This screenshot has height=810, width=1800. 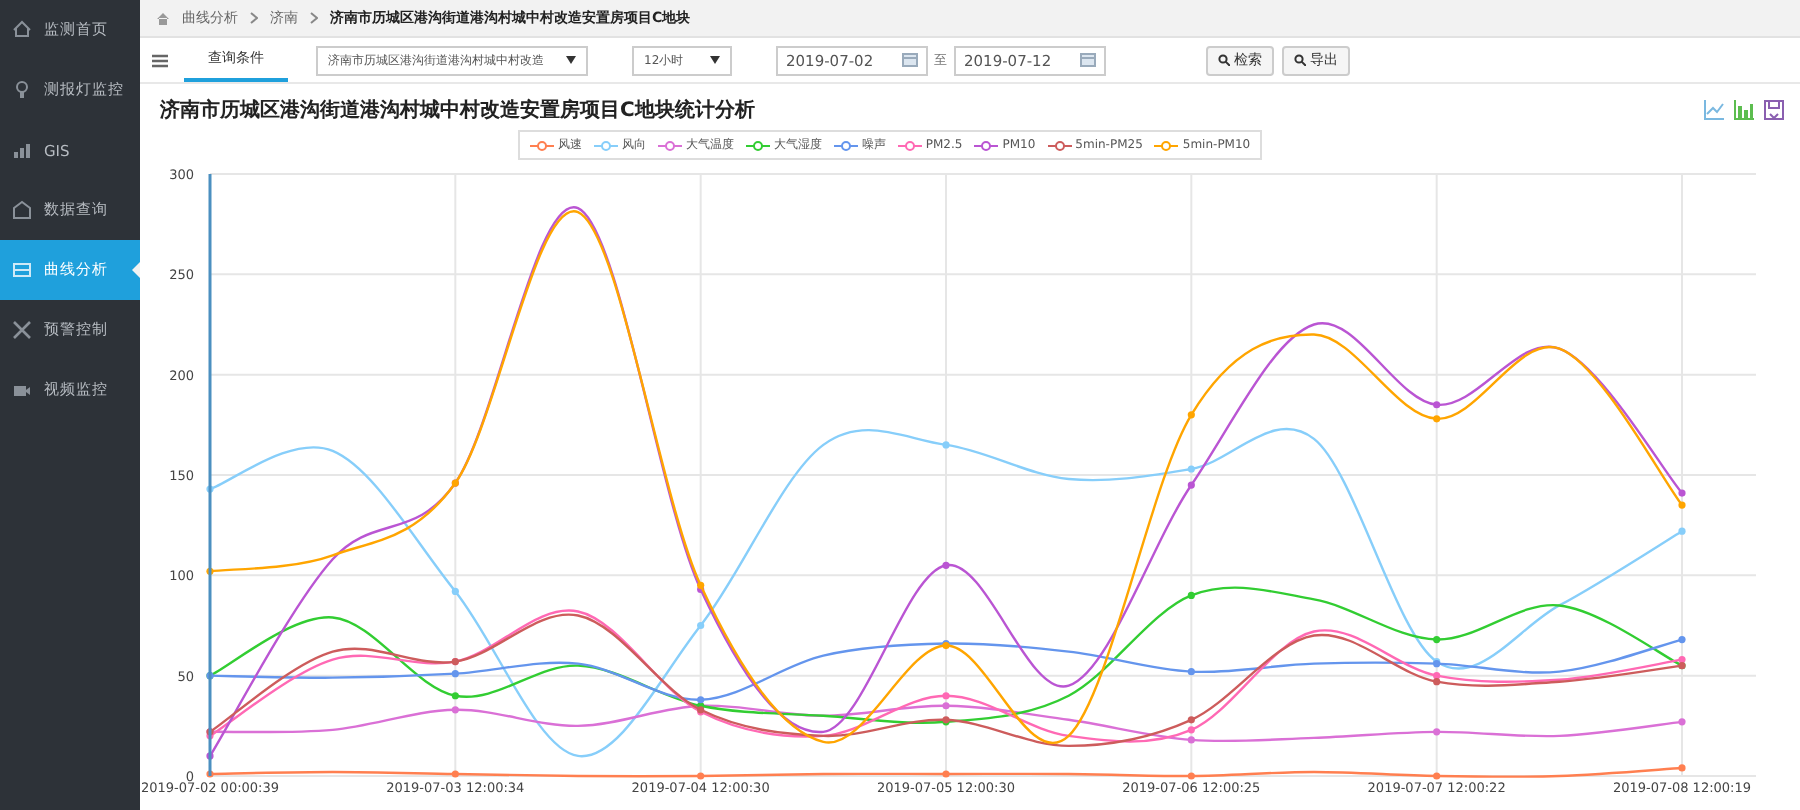 I want to click on chart-title: 济南市历城区港沟街道港沟村城中村改造安置房项目C地块统计分析, so click(x=457, y=110).